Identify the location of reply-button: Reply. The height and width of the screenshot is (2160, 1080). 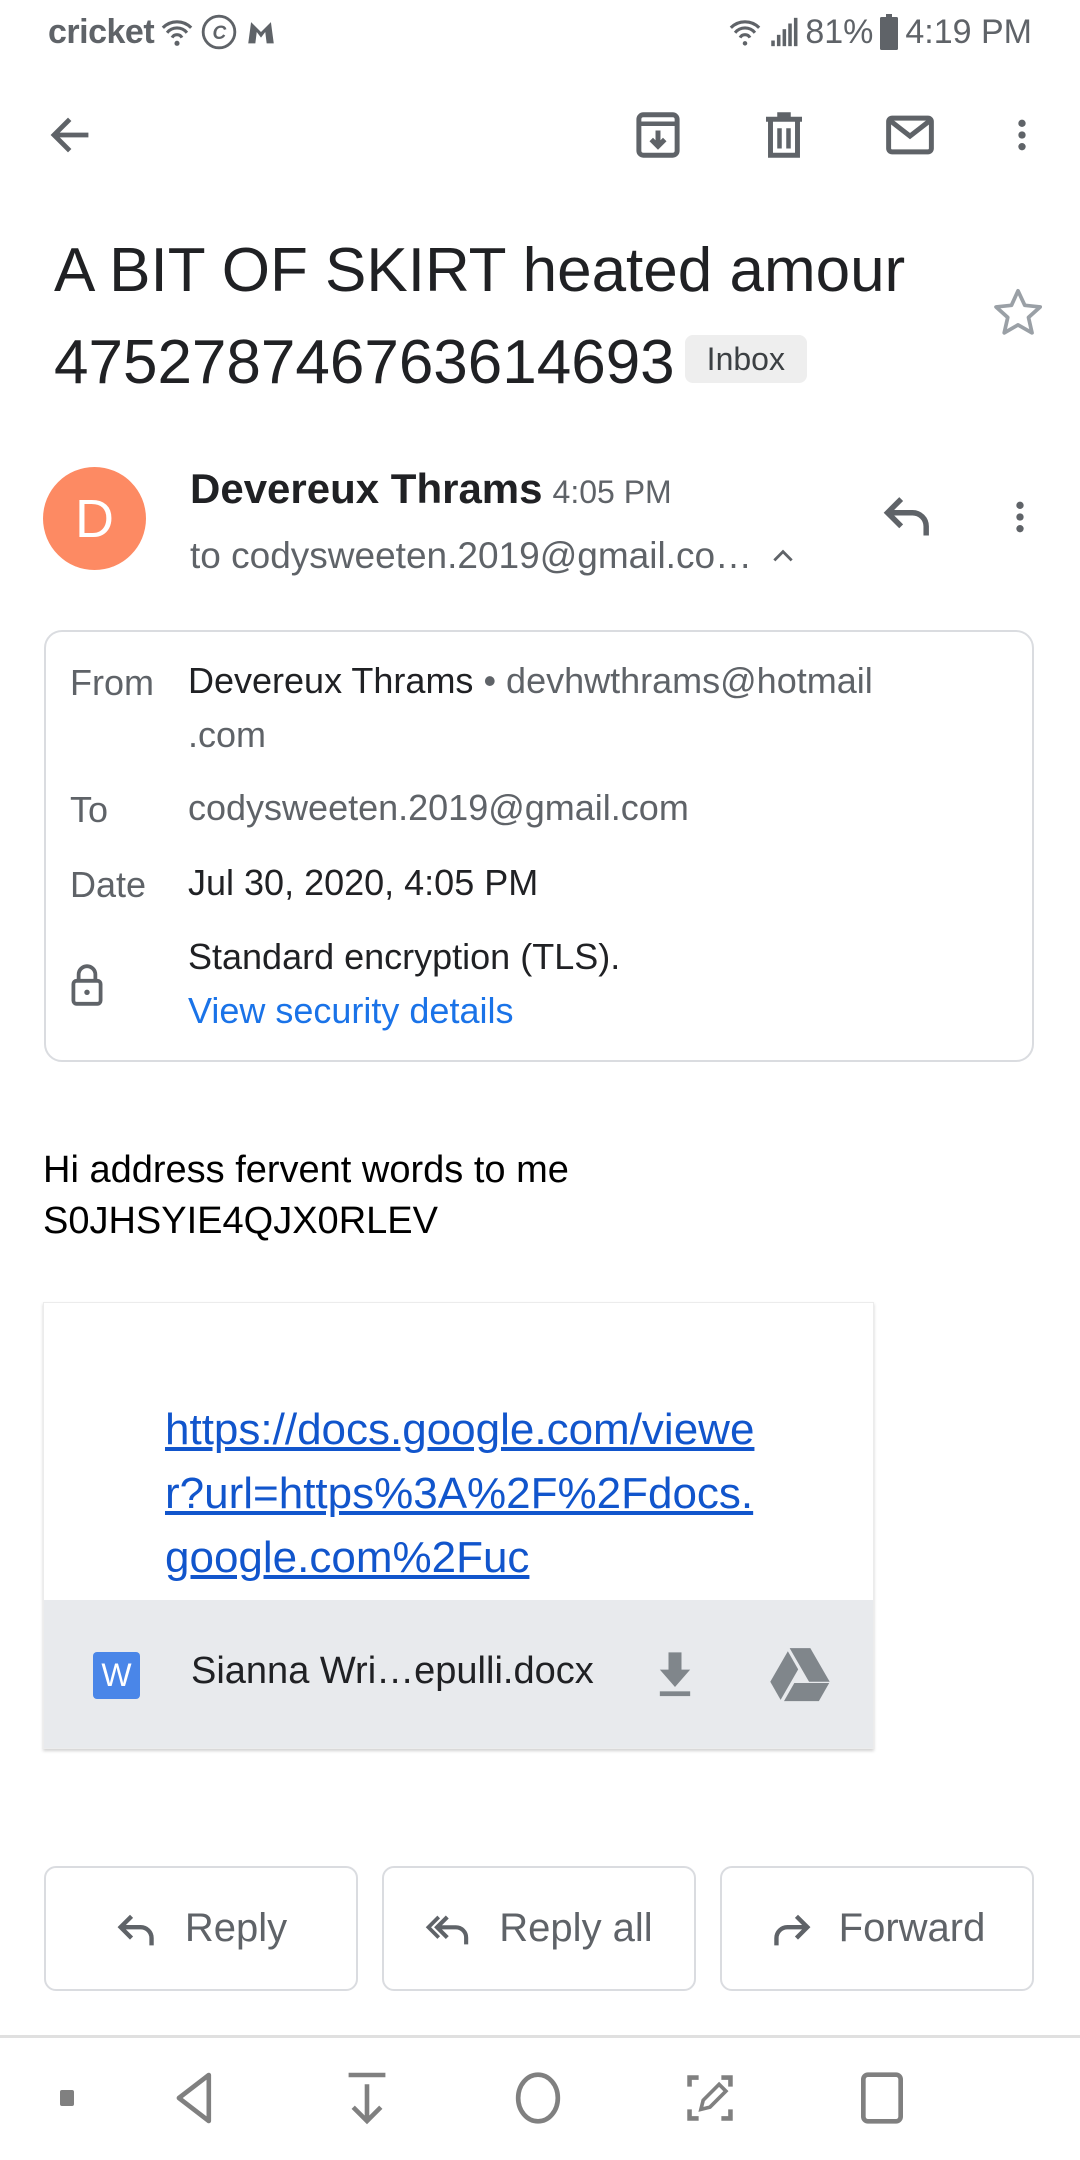
(201, 1928).